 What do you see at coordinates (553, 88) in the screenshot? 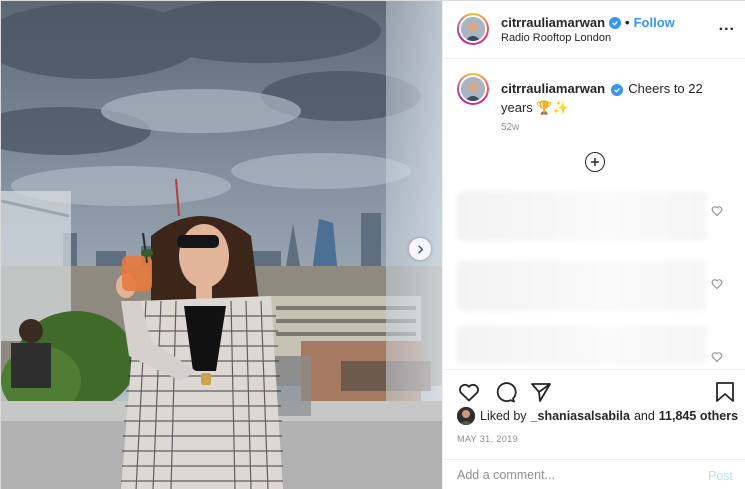
I see `caption-username: citrrauliamarwan` at bounding box center [553, 88].